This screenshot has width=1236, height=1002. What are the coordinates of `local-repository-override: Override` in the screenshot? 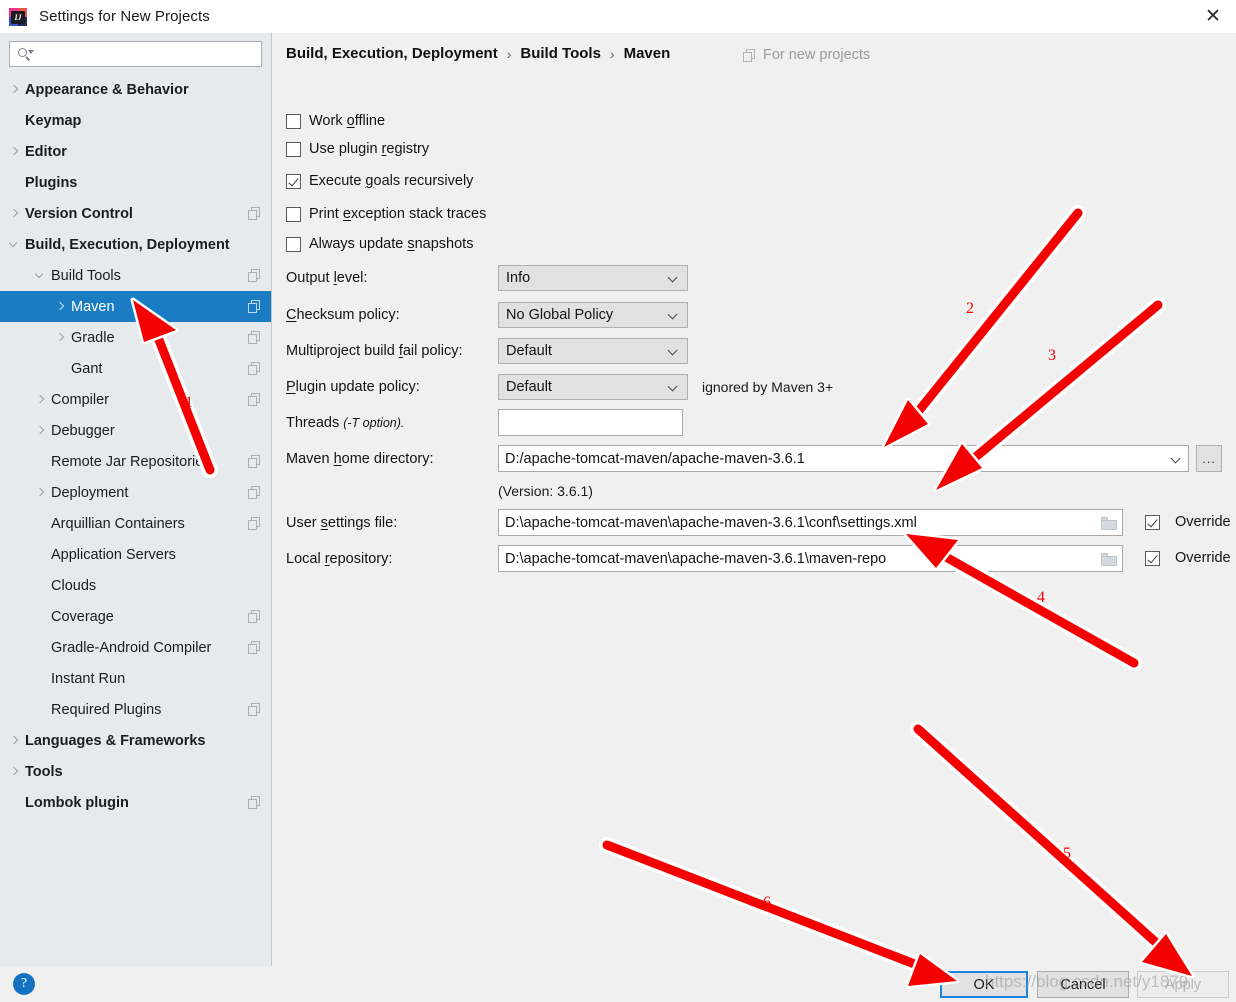 It's located at (1188, 558).